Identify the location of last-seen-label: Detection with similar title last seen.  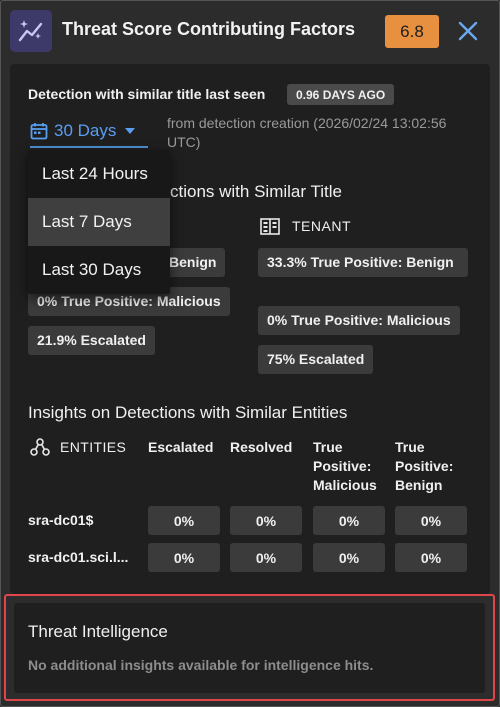
(147, 94).